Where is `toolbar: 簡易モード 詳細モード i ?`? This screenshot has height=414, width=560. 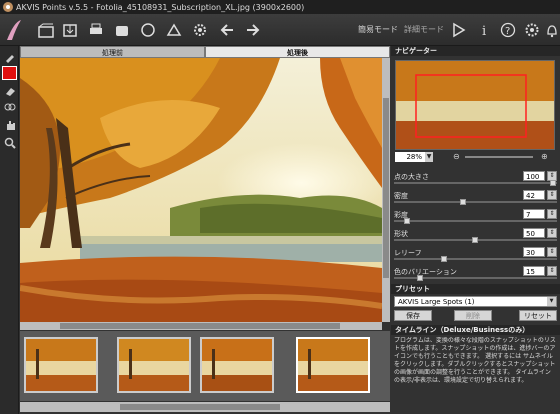
toolbar: 簡易モード 詳細モード i ? is located at coordinates (280, 30).